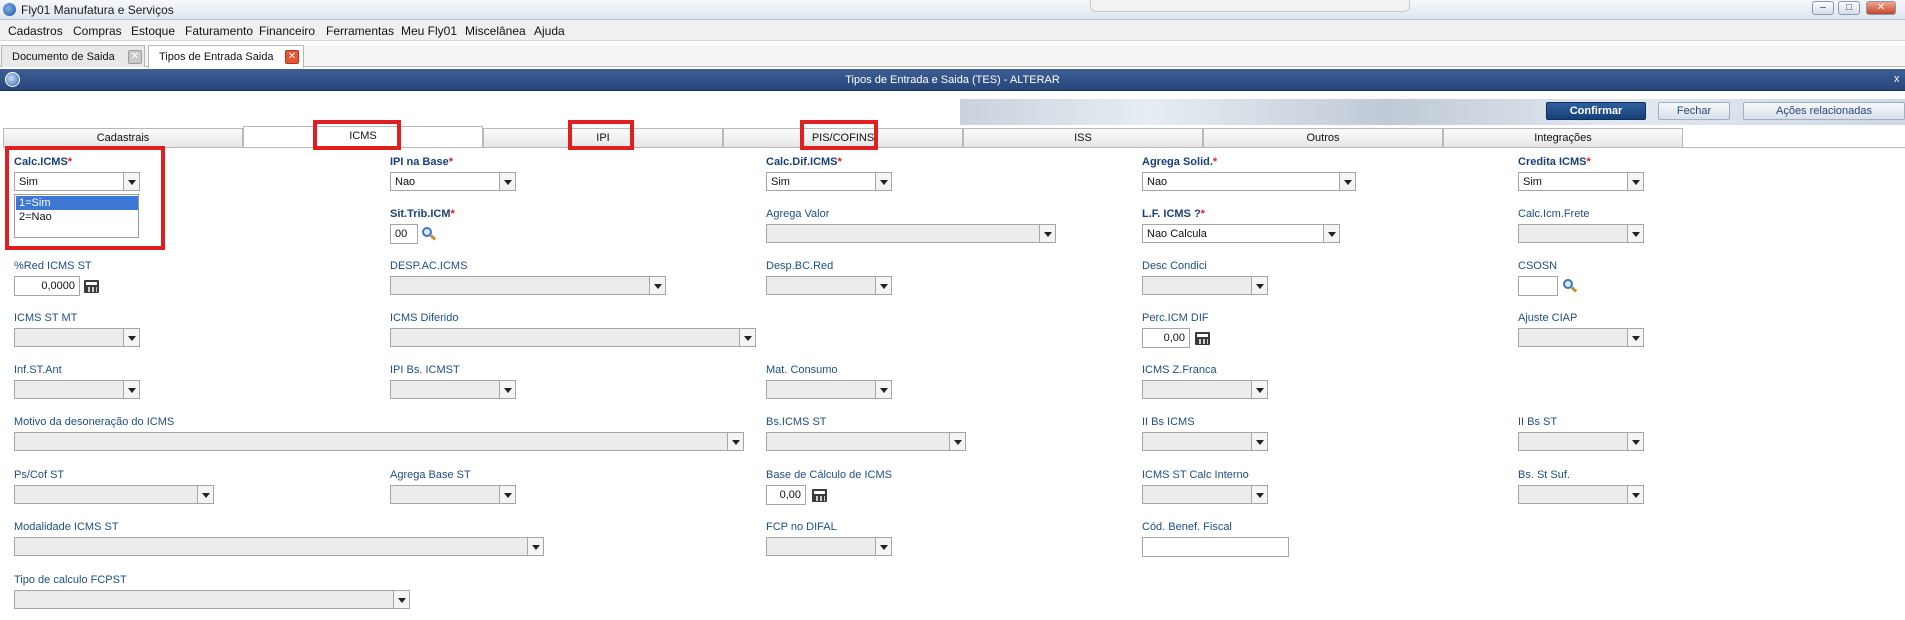  I want to click on icms-diferido-select, so click(573, 337).